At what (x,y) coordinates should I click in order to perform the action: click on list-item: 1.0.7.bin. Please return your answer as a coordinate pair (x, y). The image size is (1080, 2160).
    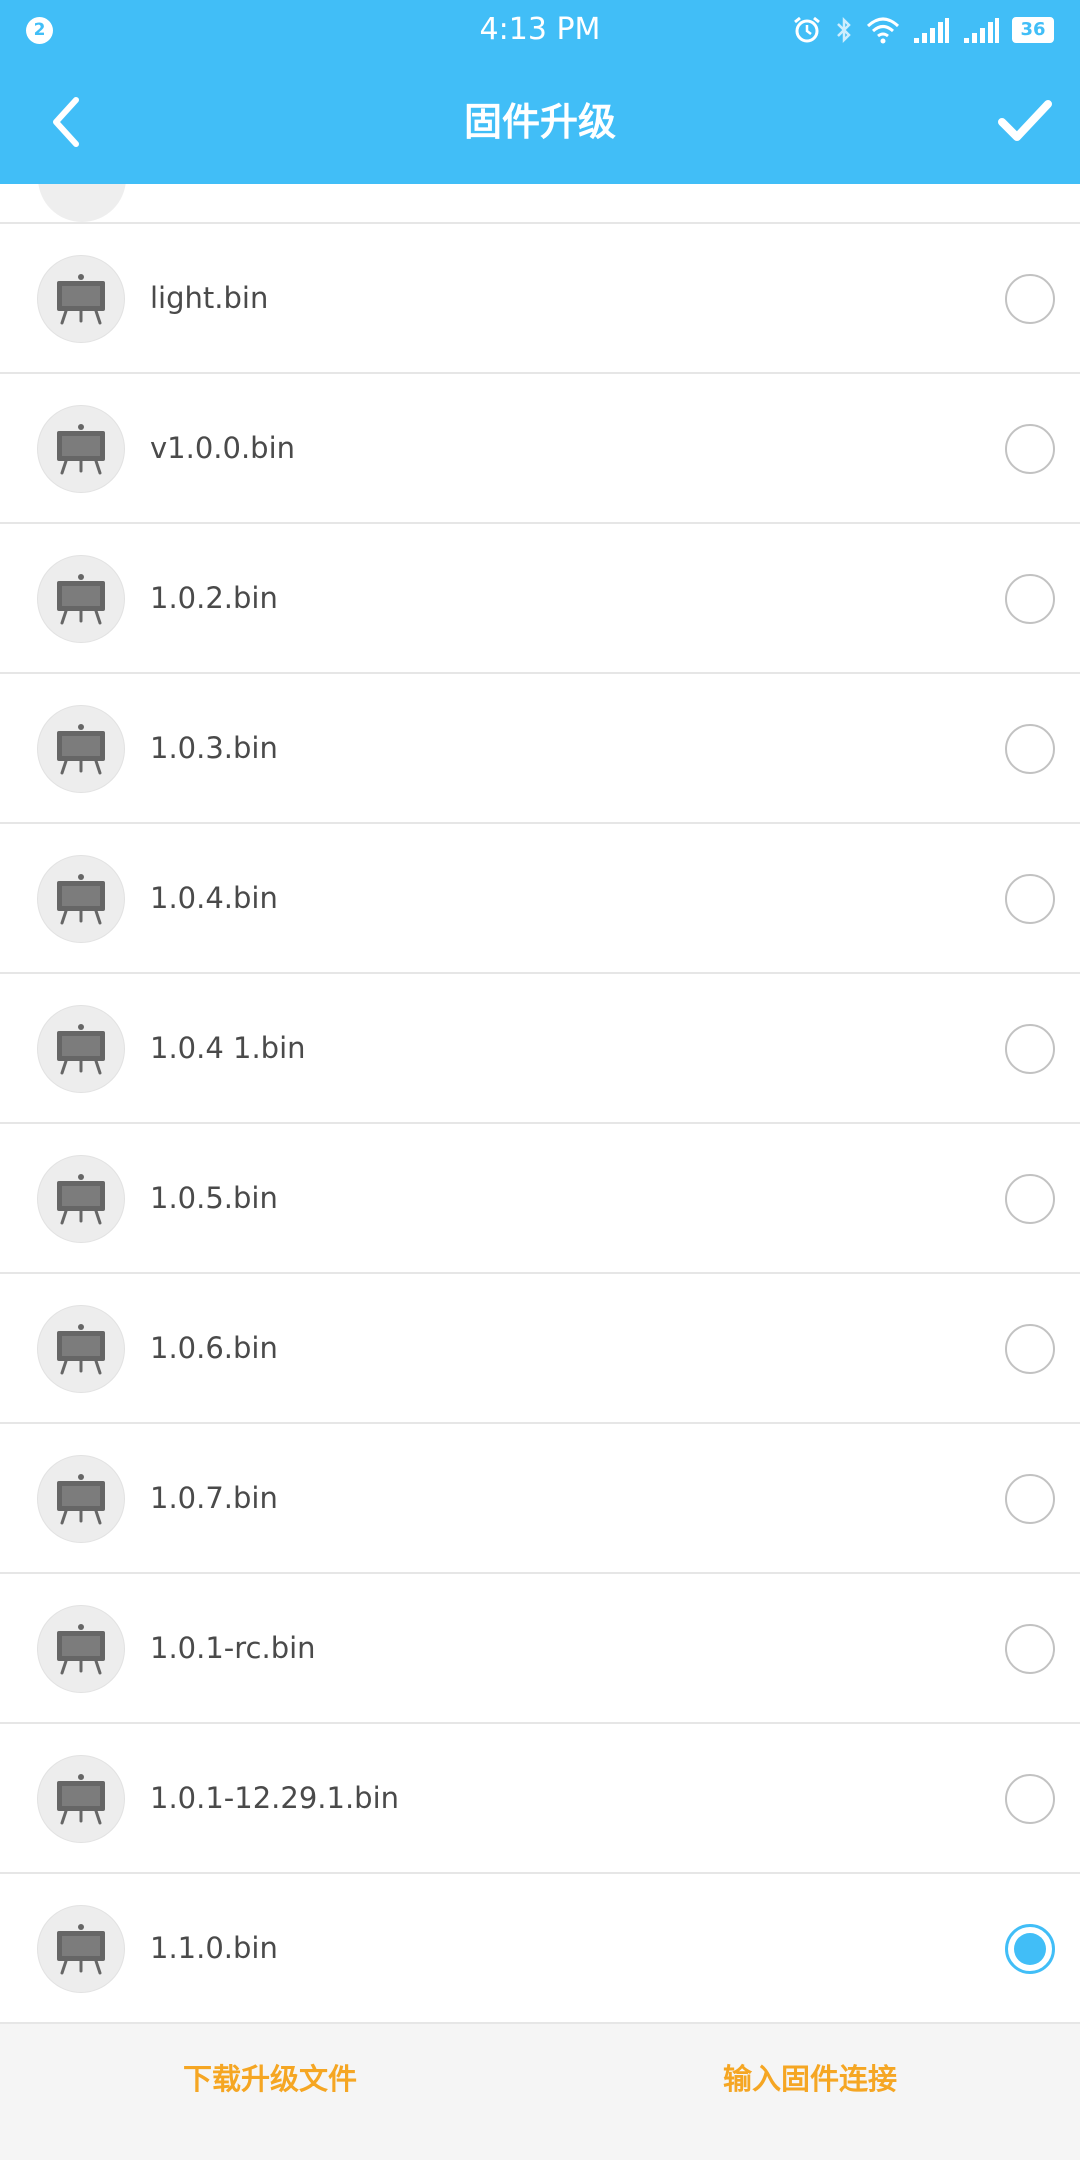
    Looking at the image, I should click on (540, 1499).